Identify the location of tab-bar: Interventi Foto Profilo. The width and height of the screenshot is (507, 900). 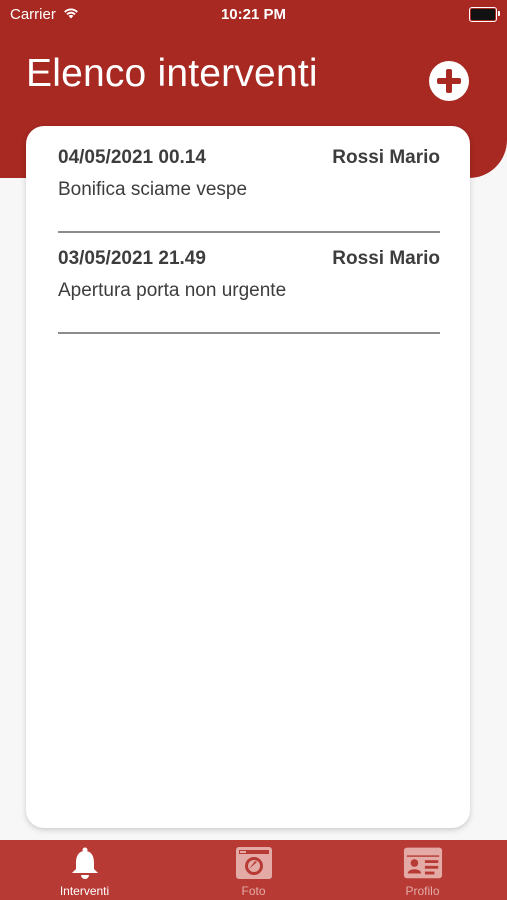
(253, 870).